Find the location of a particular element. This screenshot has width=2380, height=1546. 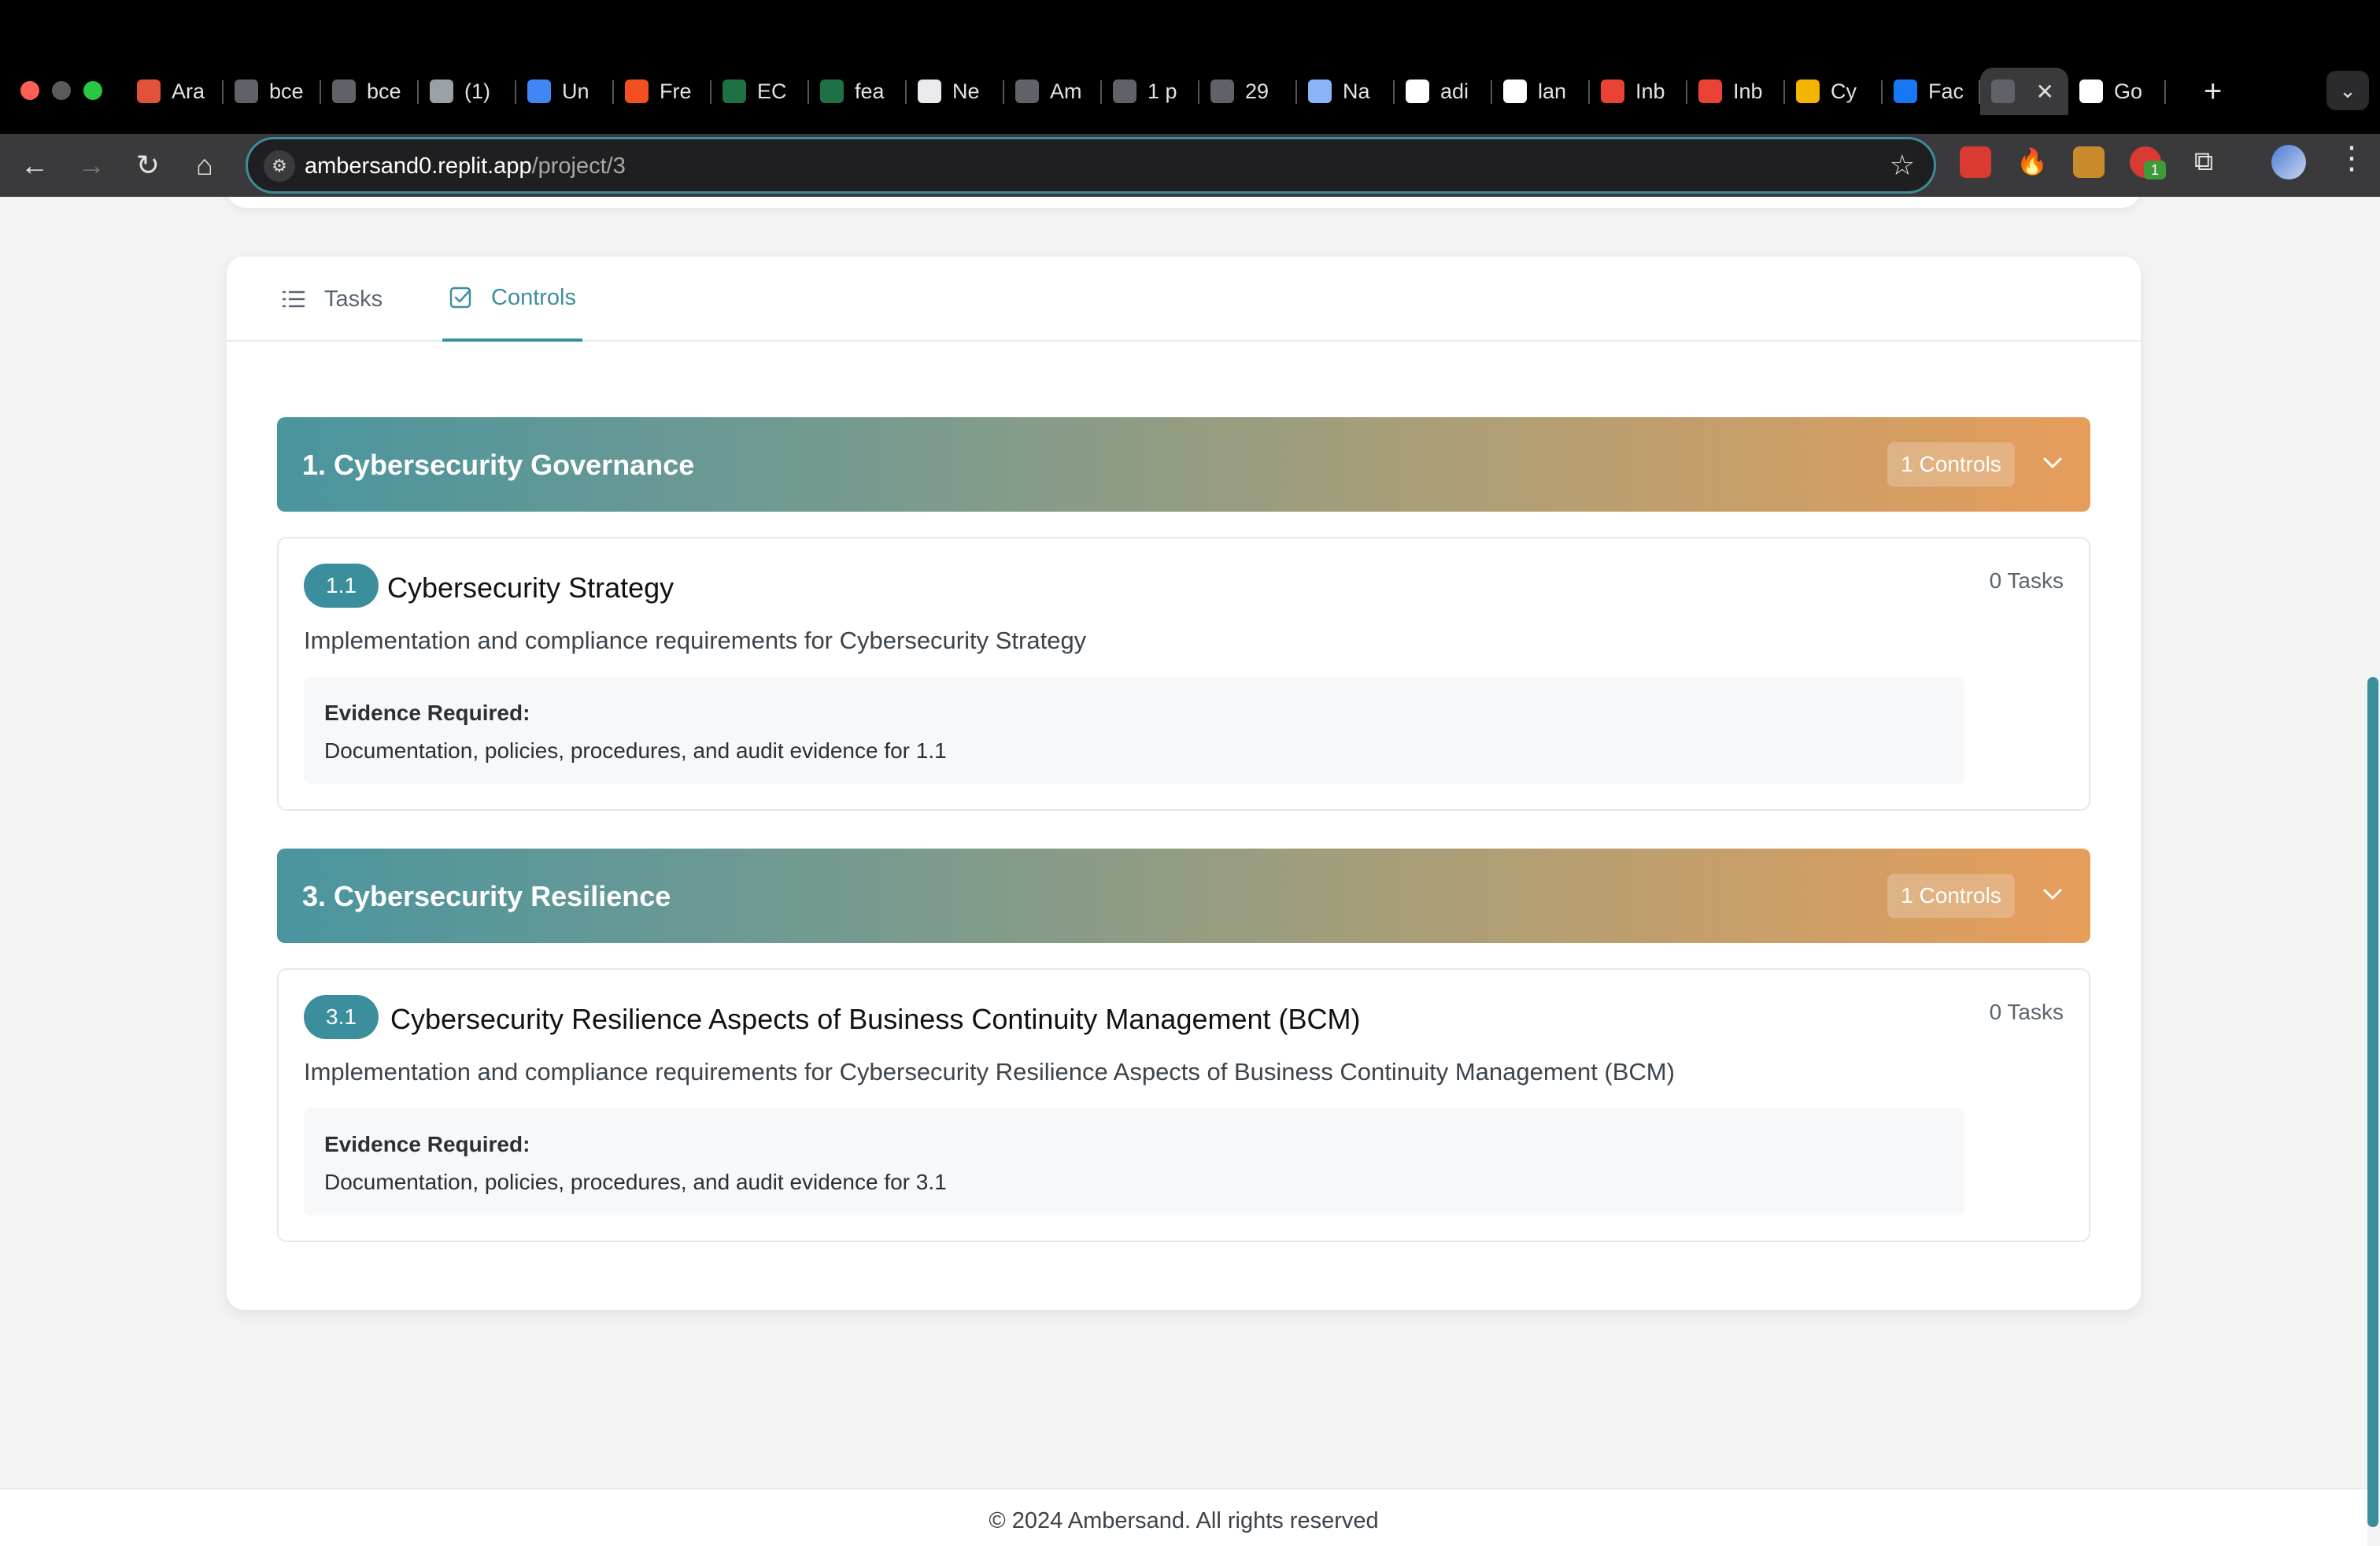

section-title: 1. Cybersecurity Governance is located at coordinates (498, 465).